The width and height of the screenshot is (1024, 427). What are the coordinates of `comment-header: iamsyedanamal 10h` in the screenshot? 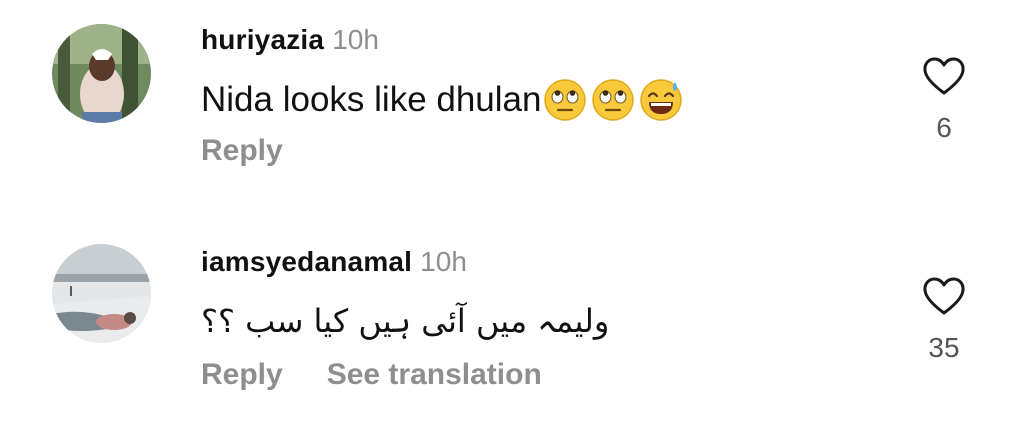 It's located at (334, 262).